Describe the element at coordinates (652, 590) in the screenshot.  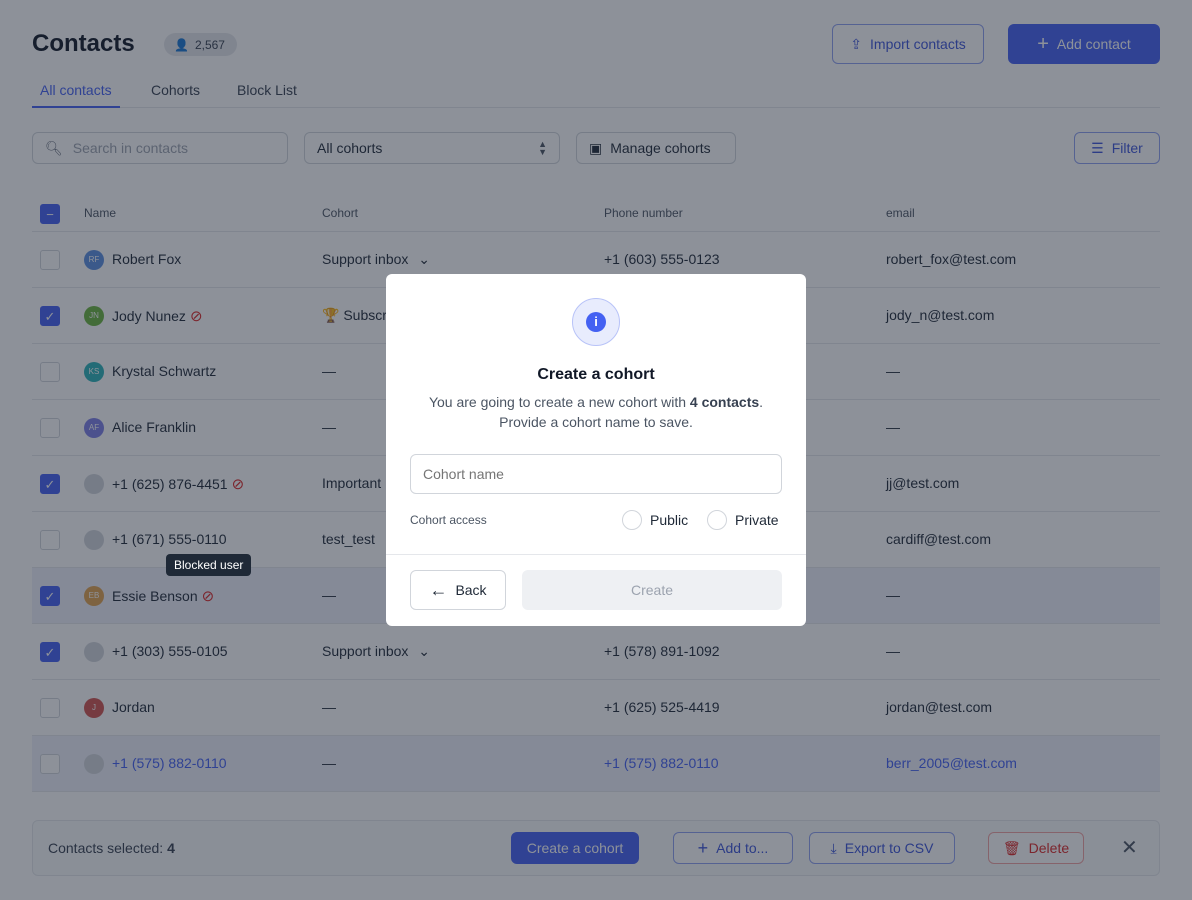
I see `create-button: Create` at that location.